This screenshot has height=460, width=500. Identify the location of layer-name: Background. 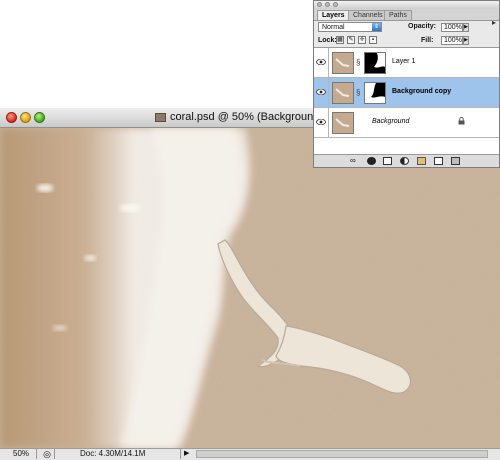
(390, 121).